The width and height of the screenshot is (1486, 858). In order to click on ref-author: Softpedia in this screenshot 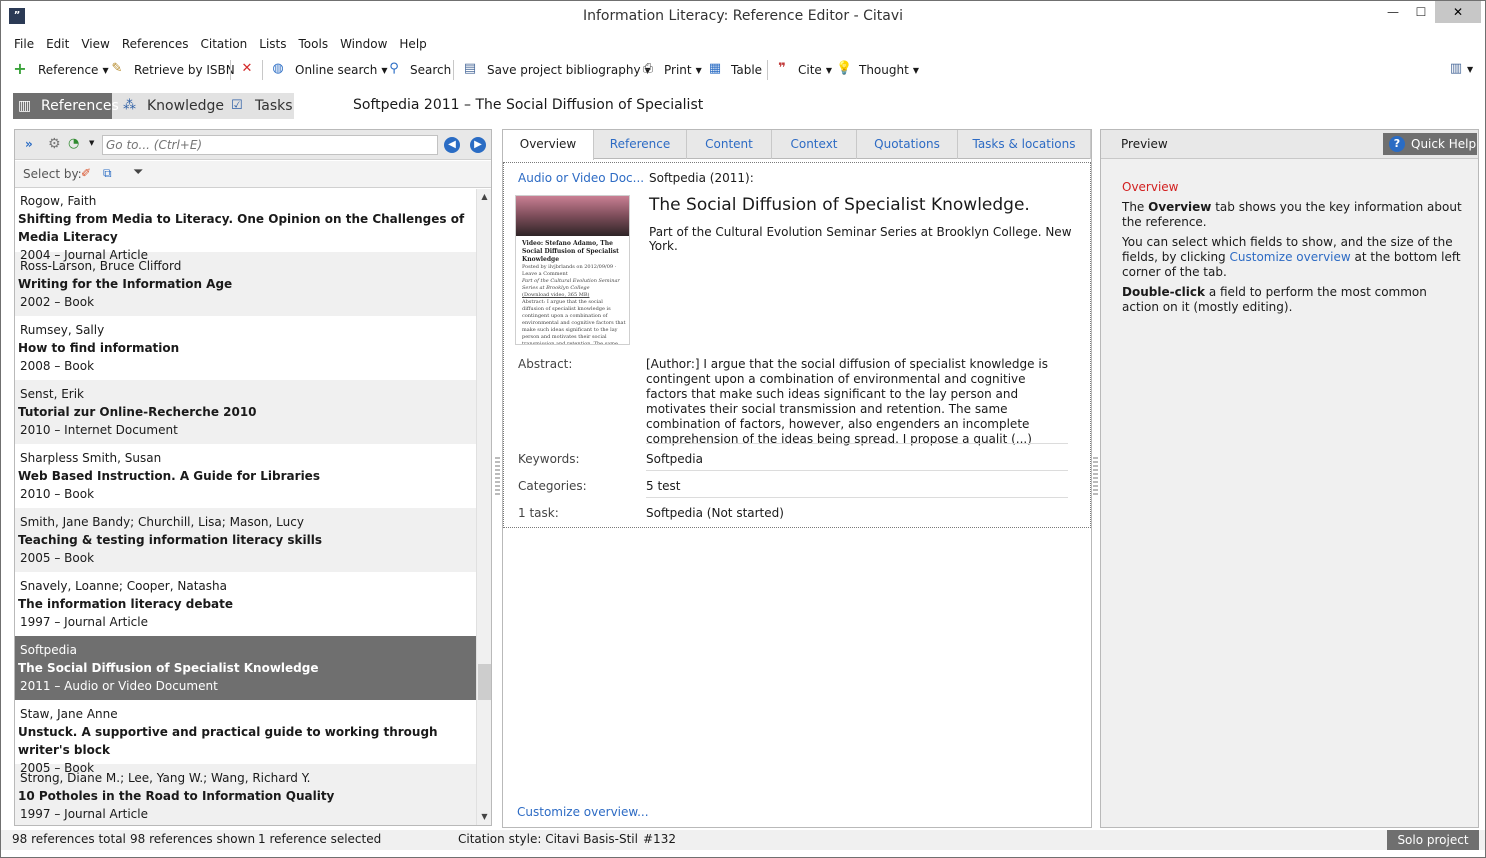, I will do `click(48, 650)`.